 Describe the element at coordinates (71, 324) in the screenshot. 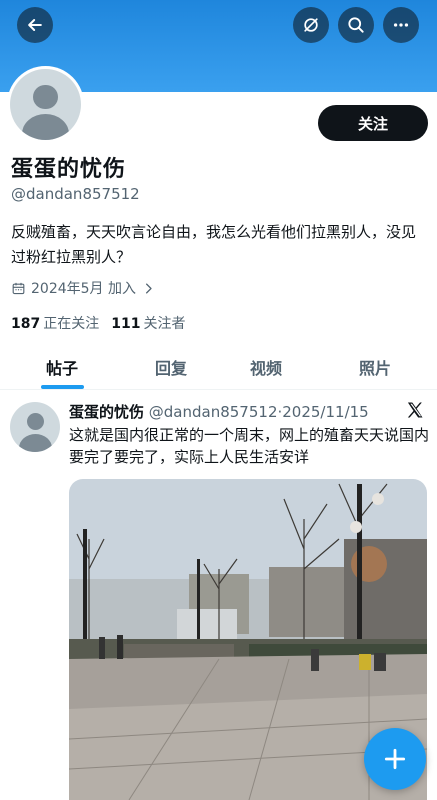

I see `following-label: 正在关注` at that location.